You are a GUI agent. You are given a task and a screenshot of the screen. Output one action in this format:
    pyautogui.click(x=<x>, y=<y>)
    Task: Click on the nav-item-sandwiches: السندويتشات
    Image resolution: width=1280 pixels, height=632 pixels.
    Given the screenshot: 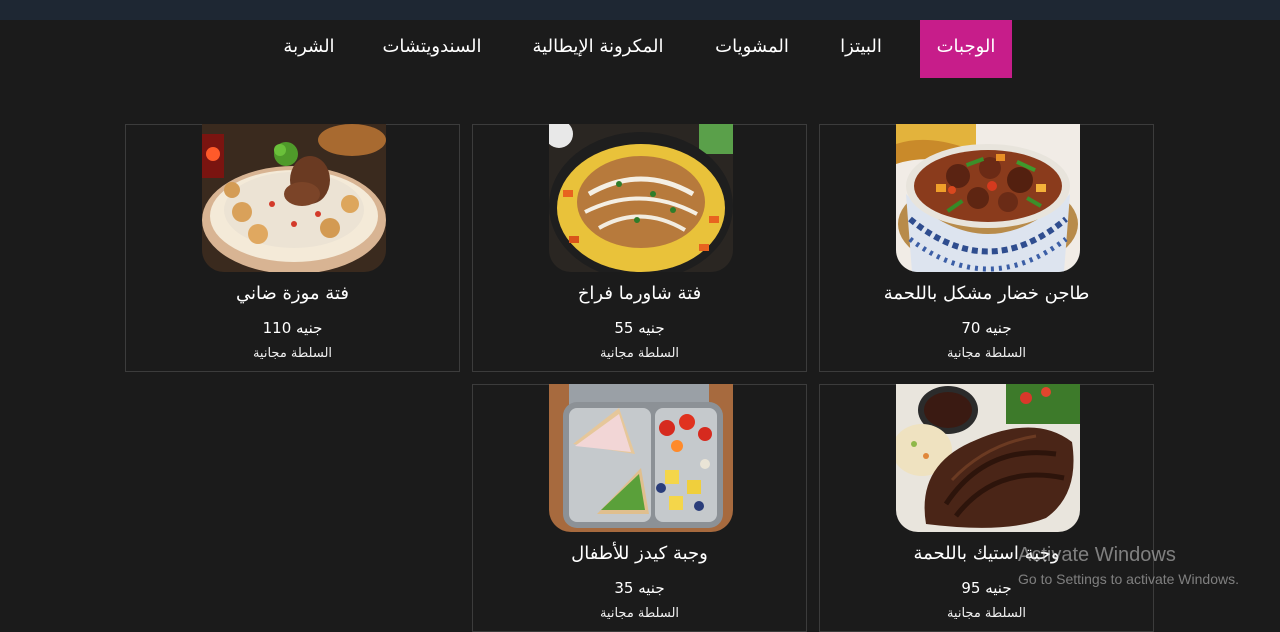 What is the action you would take?
    pyautogui.click(x=432, y=49)
    